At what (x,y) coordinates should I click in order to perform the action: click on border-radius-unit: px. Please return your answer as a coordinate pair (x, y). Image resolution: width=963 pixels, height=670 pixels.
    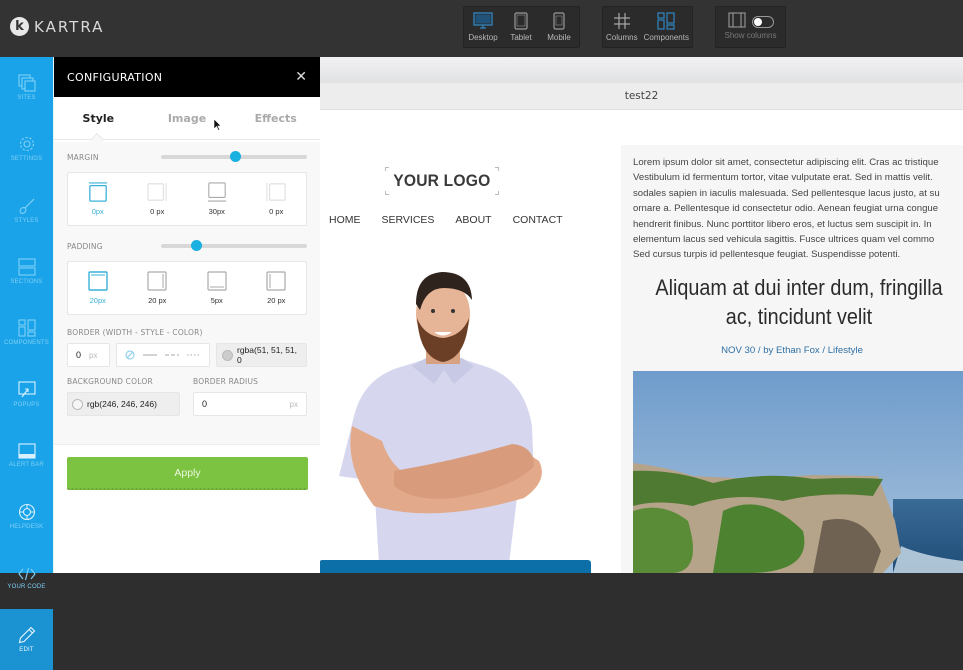
    Looking at the image, I should click on (293, 404).